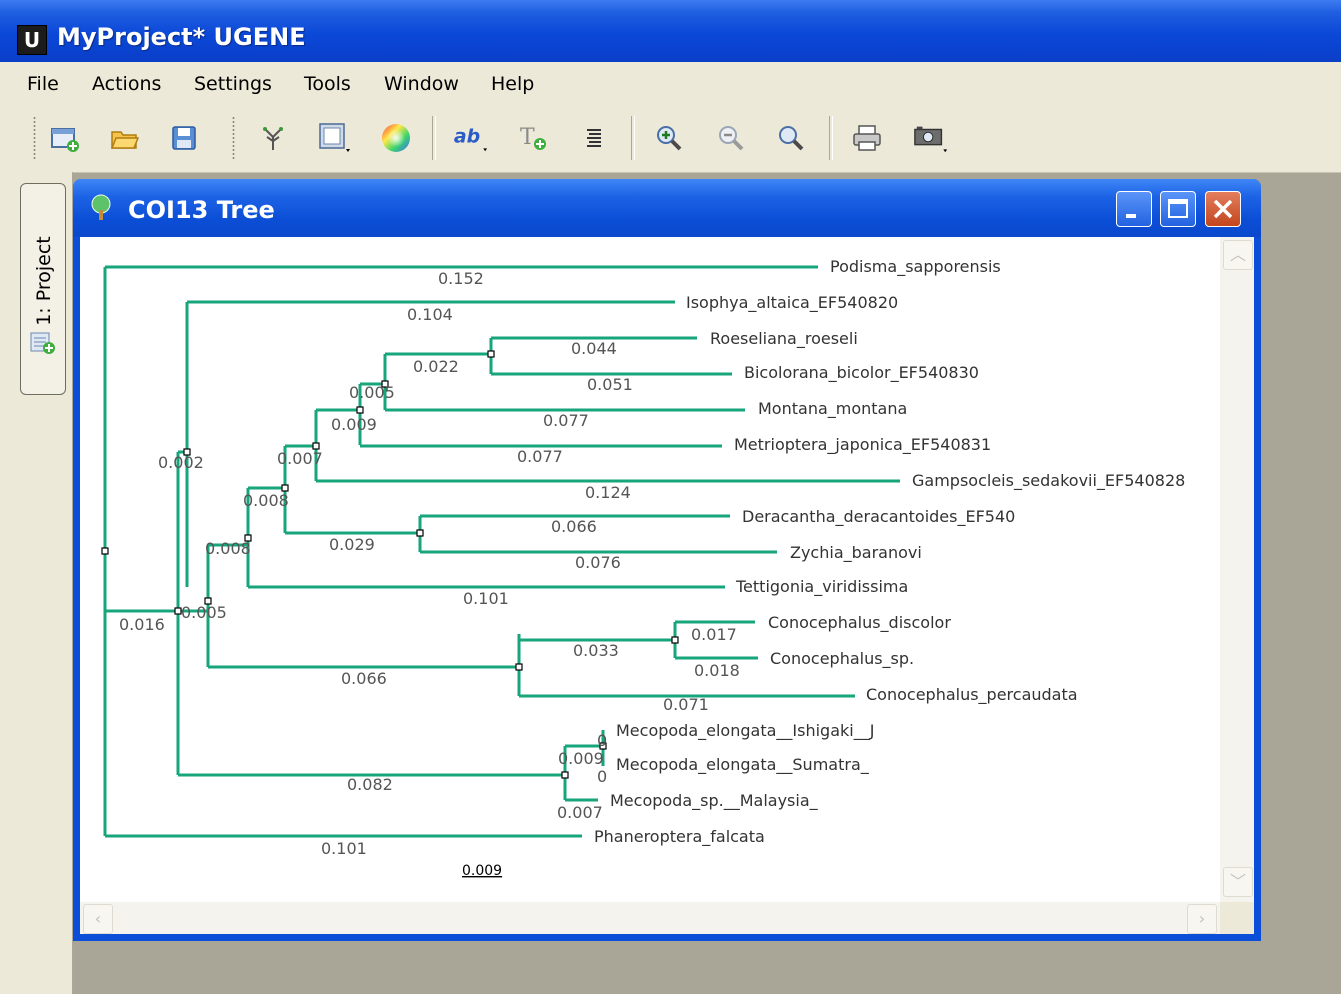 Image resolution: width=1341 pixels, height=994 pixels. I want to click on app-titlebar: U MyProject* UGENE, so click(670, 31).